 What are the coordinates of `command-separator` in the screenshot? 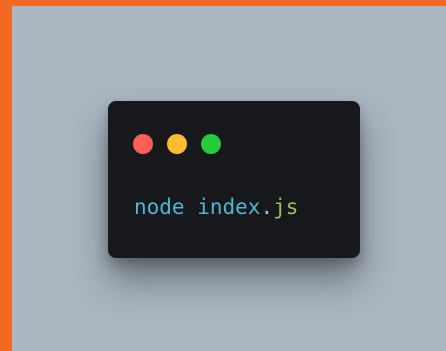 It's located at (191, 207).